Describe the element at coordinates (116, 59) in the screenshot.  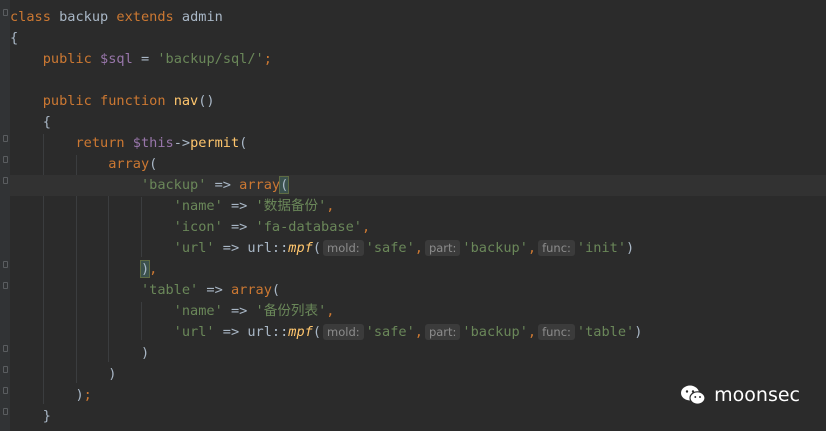
I see `code-token: $sql` at that location.